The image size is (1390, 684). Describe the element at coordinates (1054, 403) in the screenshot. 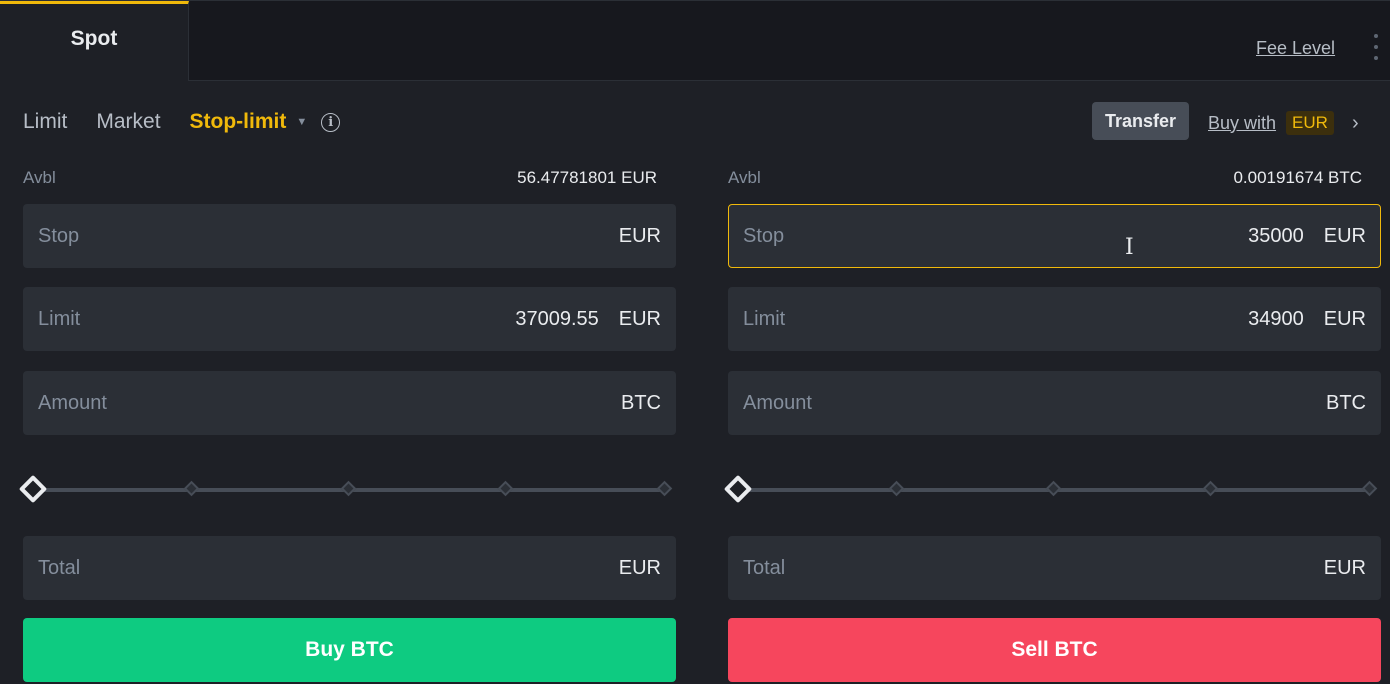

I see `sell-amount-field: Amount BTC` at that location.